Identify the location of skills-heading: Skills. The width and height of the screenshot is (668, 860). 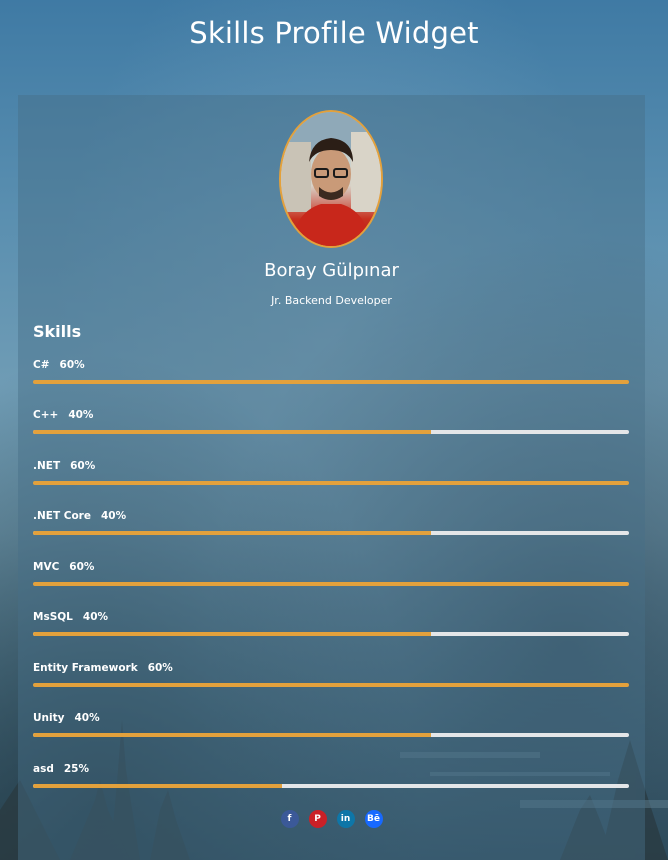
(57, 331).